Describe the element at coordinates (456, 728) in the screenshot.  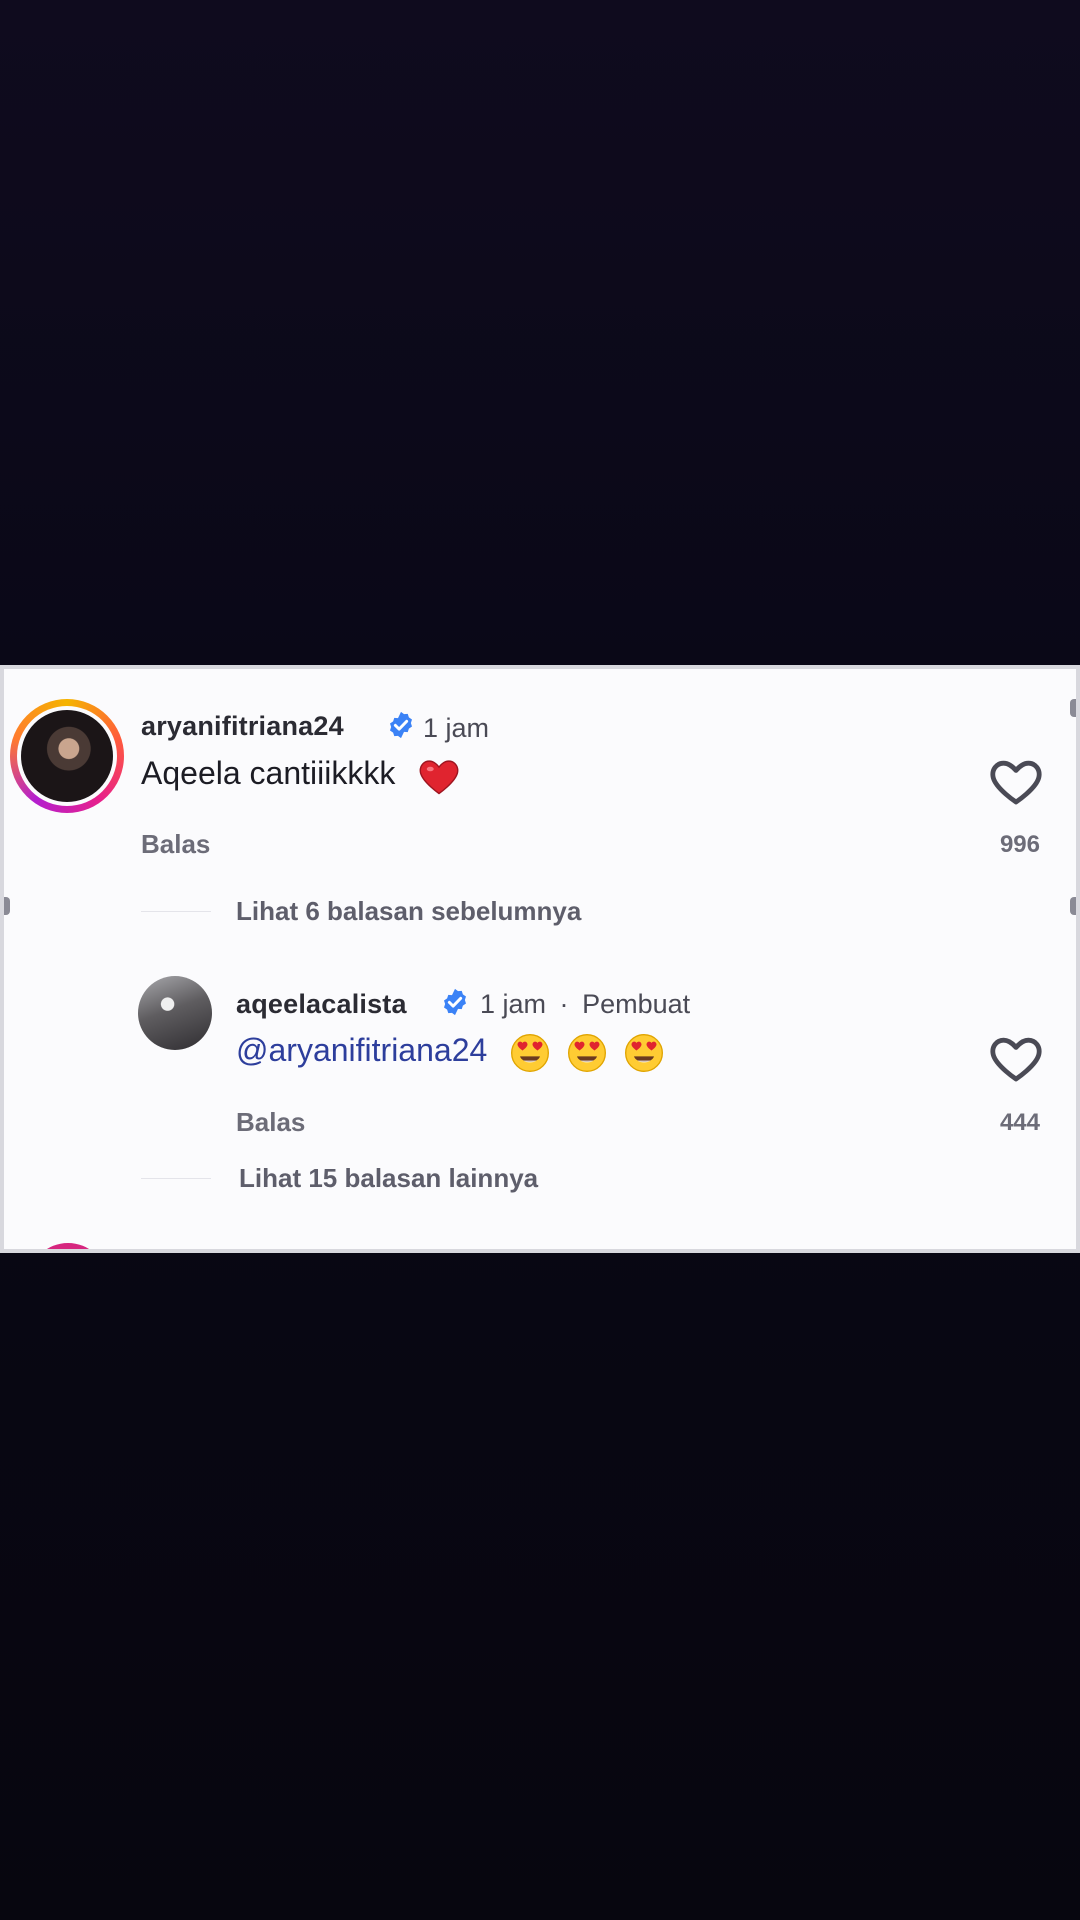
I see `comment-time: 1 jam` at that location.